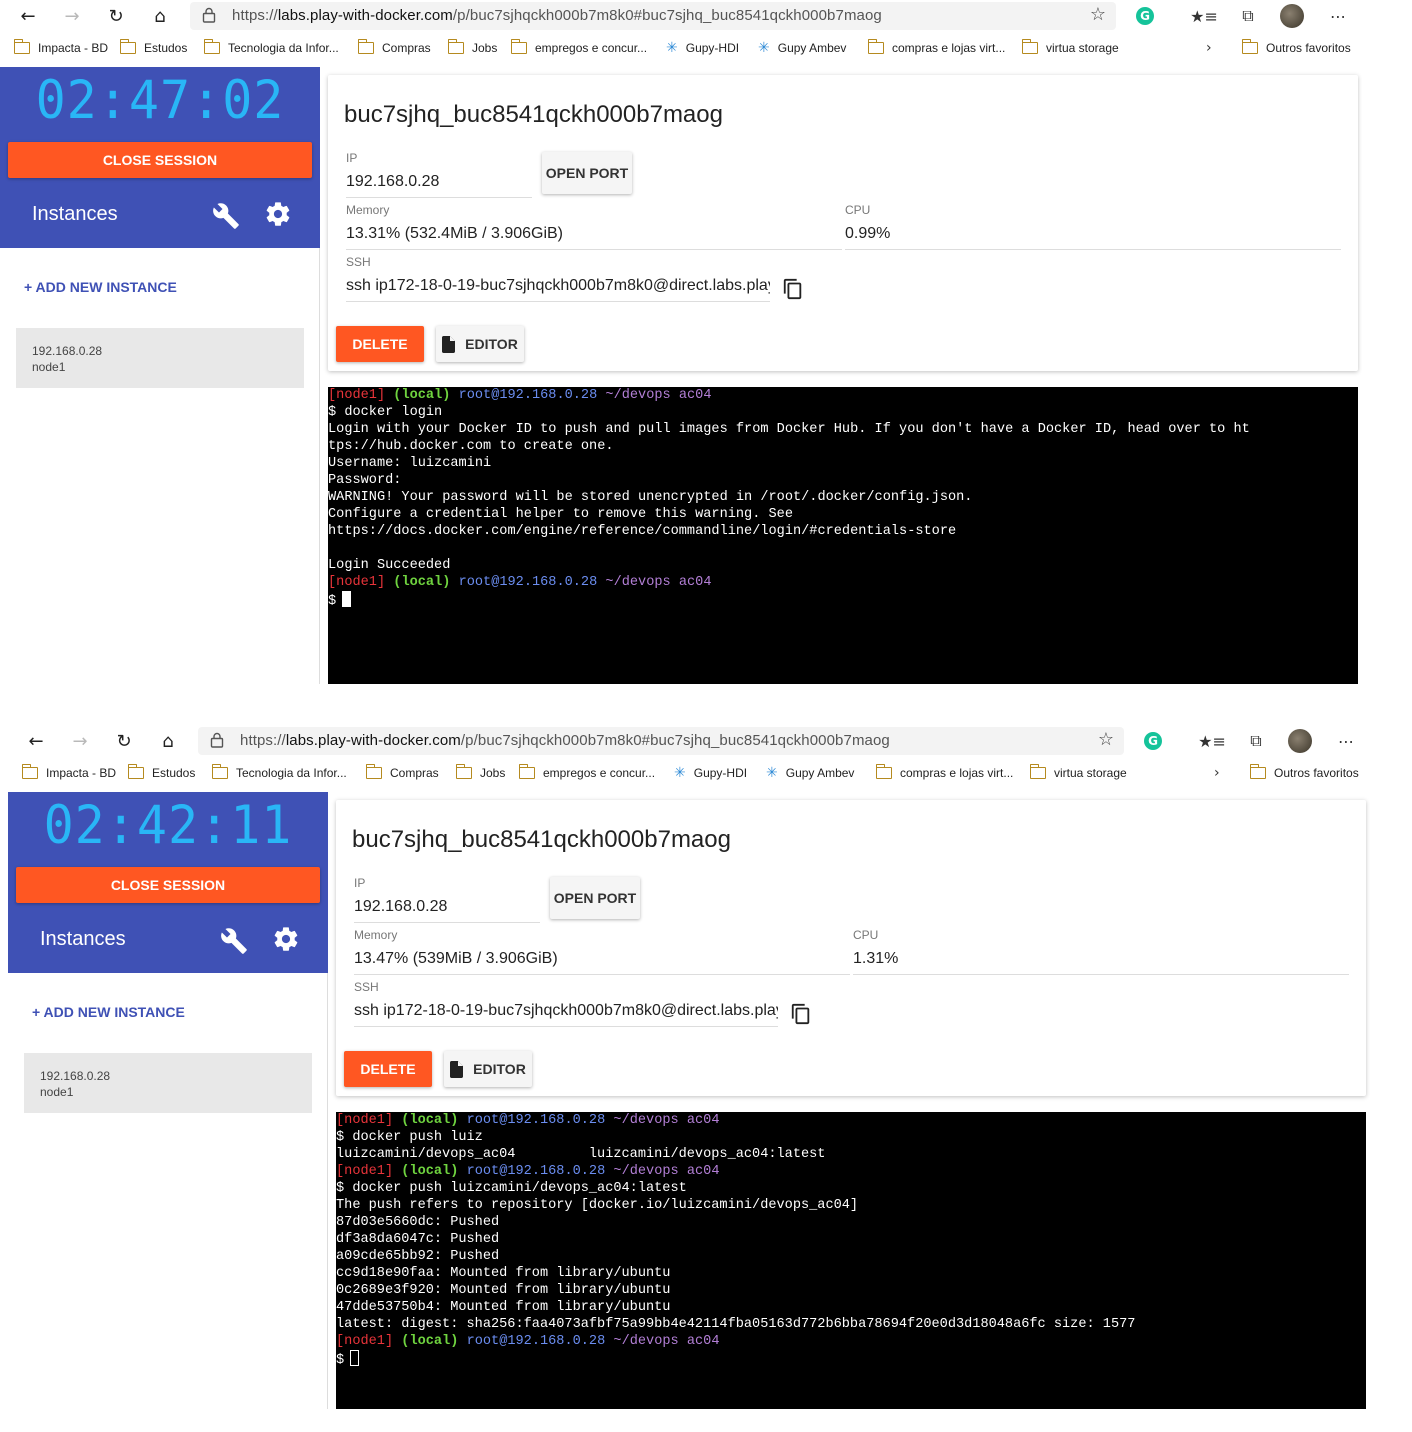 The height and width of the screenshot is (1432, 1412). Describe the element at coordinates (666, 1120) in the screenshot. I see `prompt-directory: ~/devops ac04` at that location.